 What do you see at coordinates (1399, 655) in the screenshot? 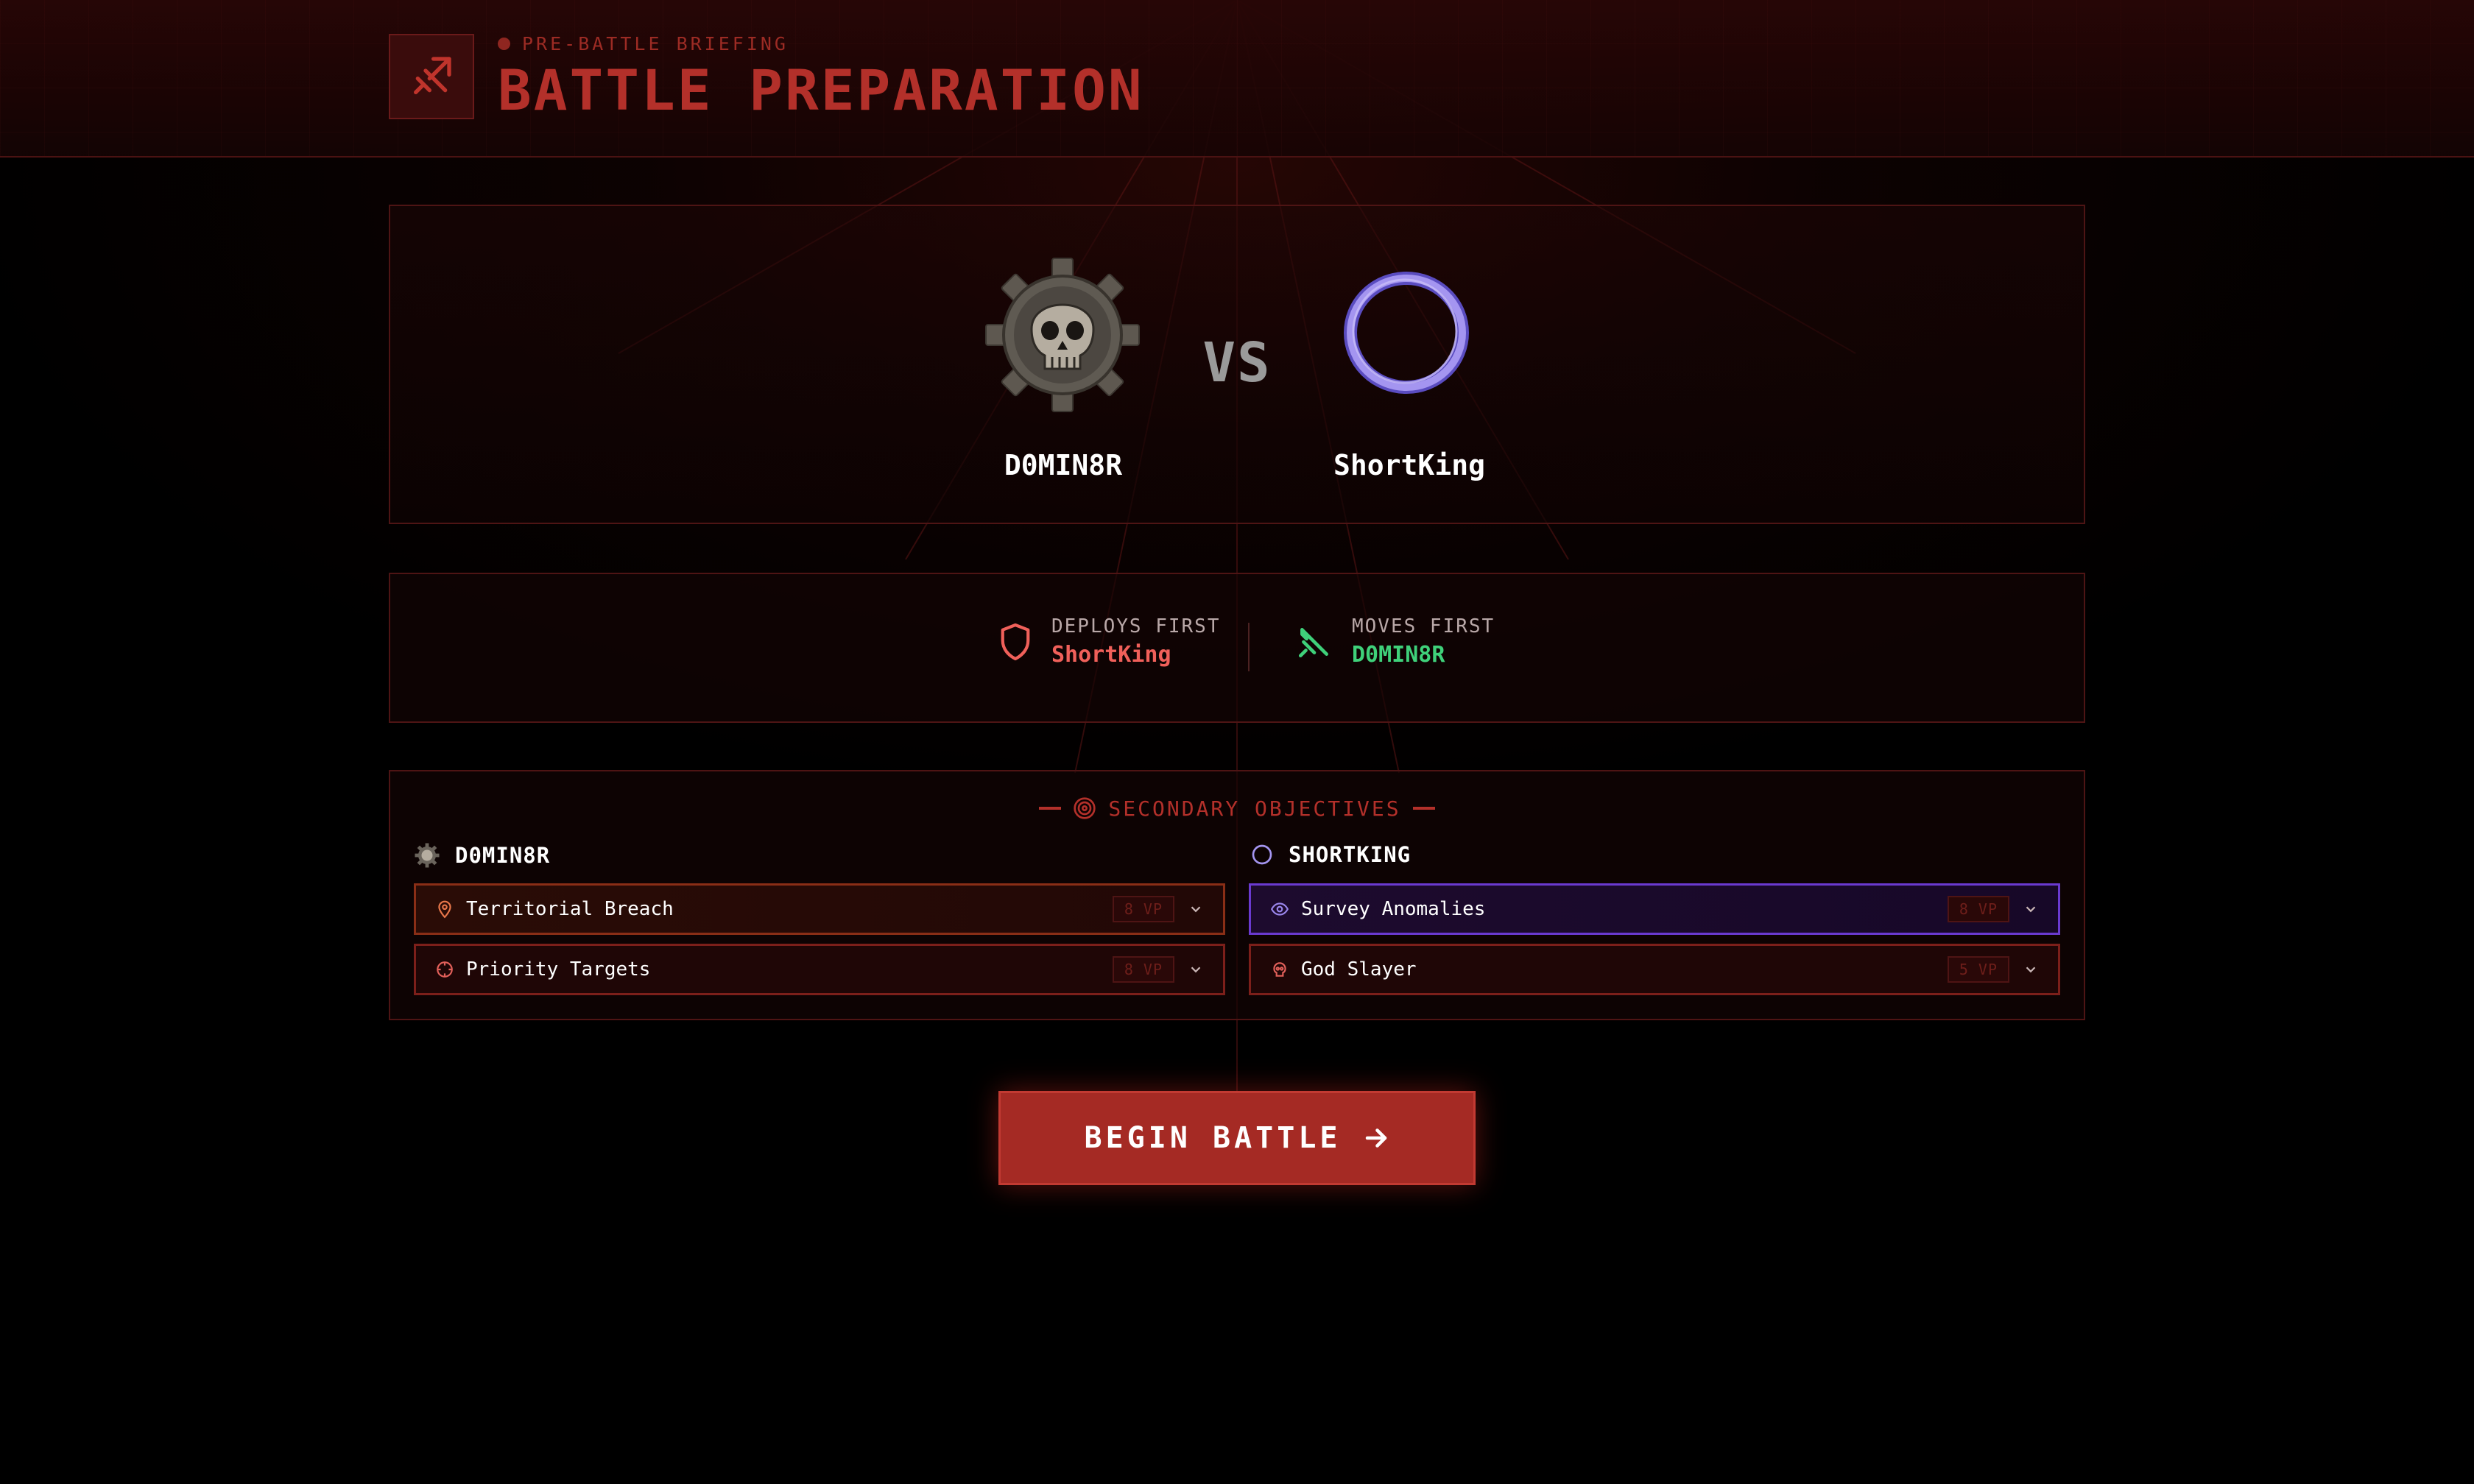
I see `moves-first-player: D0MIN8R` at bounding box center [1399, 655].